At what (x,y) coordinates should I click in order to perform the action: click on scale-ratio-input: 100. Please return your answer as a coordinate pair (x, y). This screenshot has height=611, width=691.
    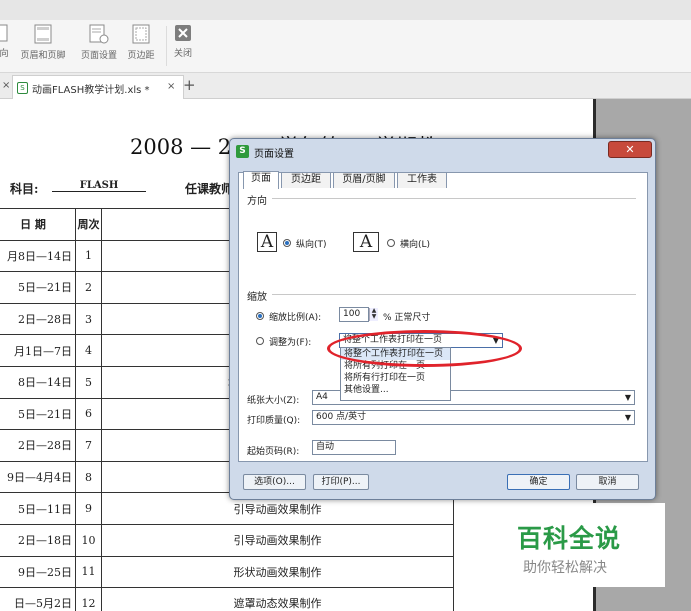
    Looking at the image, I should click on (354, 314).